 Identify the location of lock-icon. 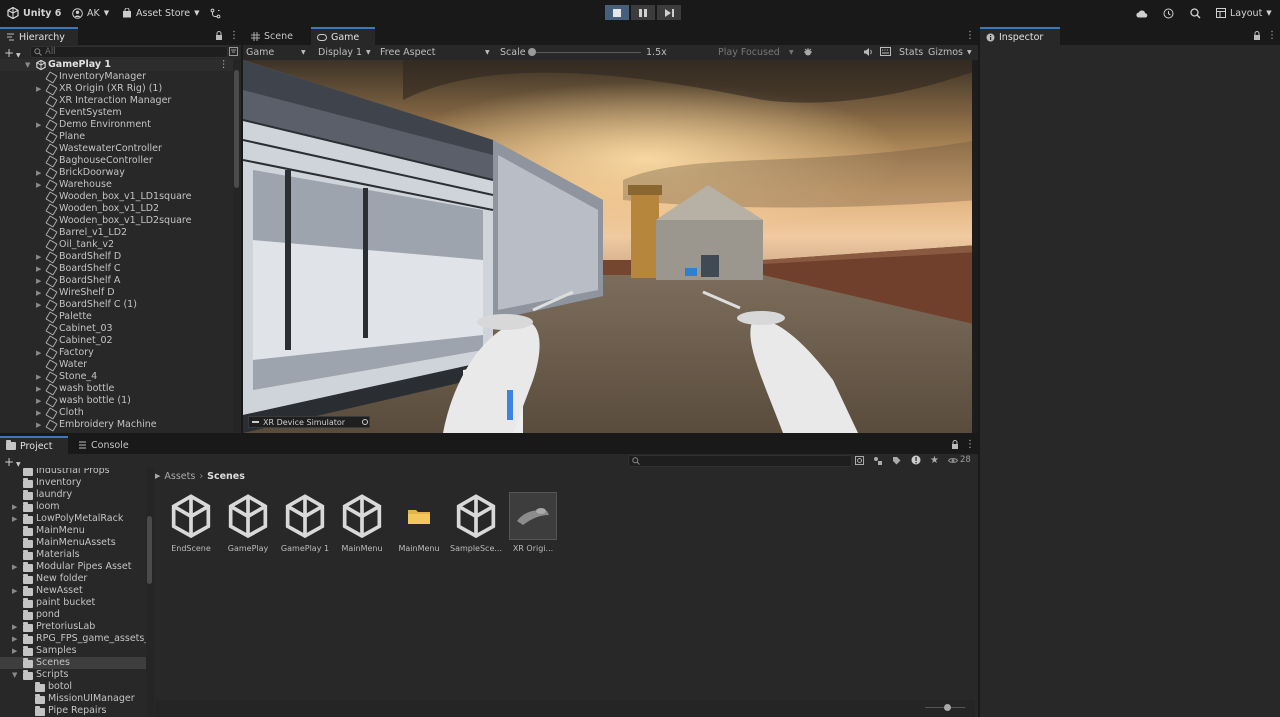
(955, 444).